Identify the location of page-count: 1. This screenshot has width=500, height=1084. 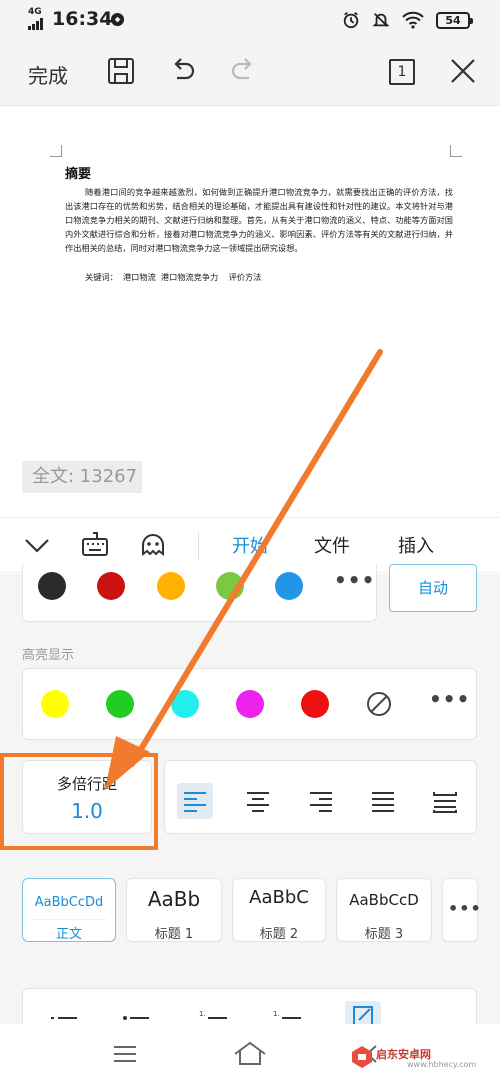
(402, 72).